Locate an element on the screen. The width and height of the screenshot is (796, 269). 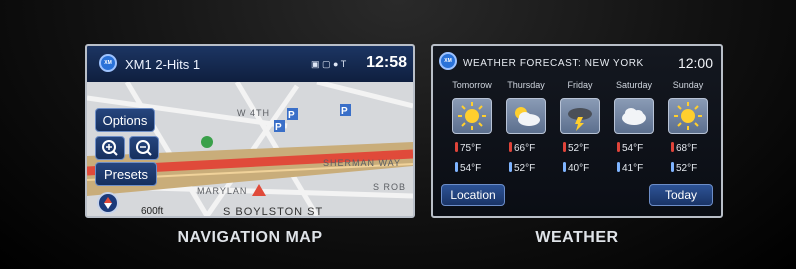
low-temp-value: 54°F is located at coordinates (471, 168).